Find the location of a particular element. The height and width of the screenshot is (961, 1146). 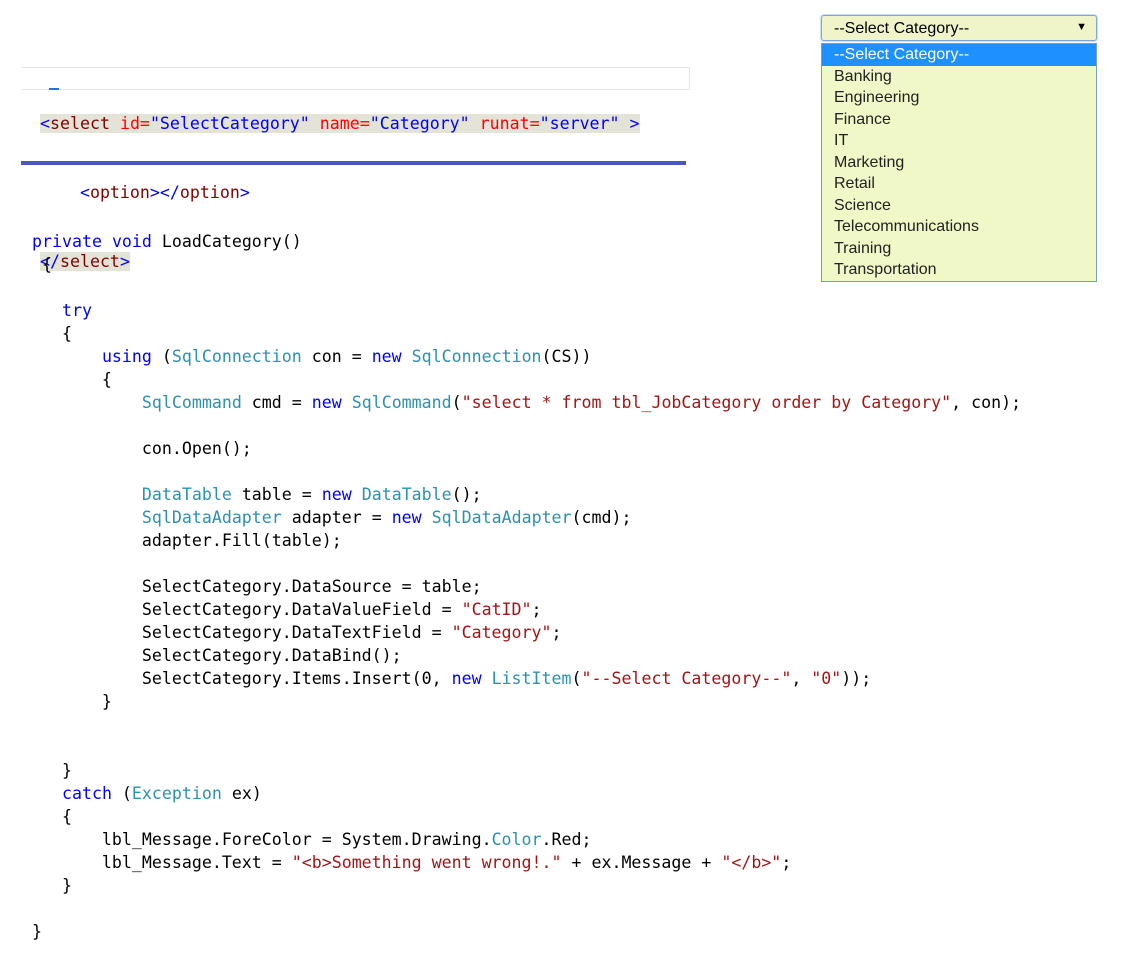

code-token: Color is located at coordinates (516, 839).